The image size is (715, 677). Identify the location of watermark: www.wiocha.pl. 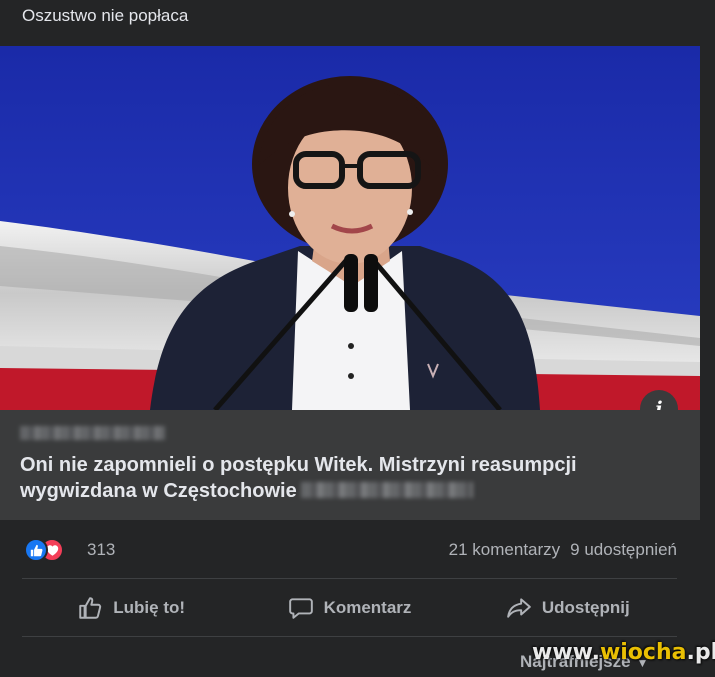
(623, 652).